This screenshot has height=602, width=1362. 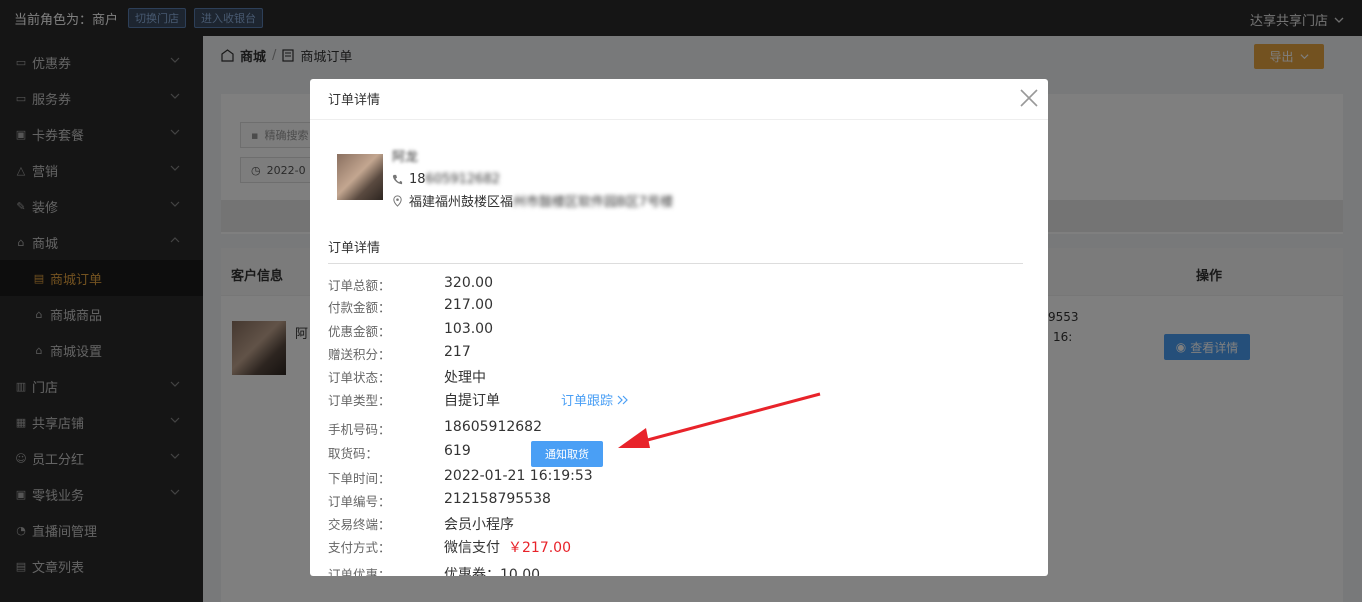 I want to click on avatar, so click(x=360, y=177).